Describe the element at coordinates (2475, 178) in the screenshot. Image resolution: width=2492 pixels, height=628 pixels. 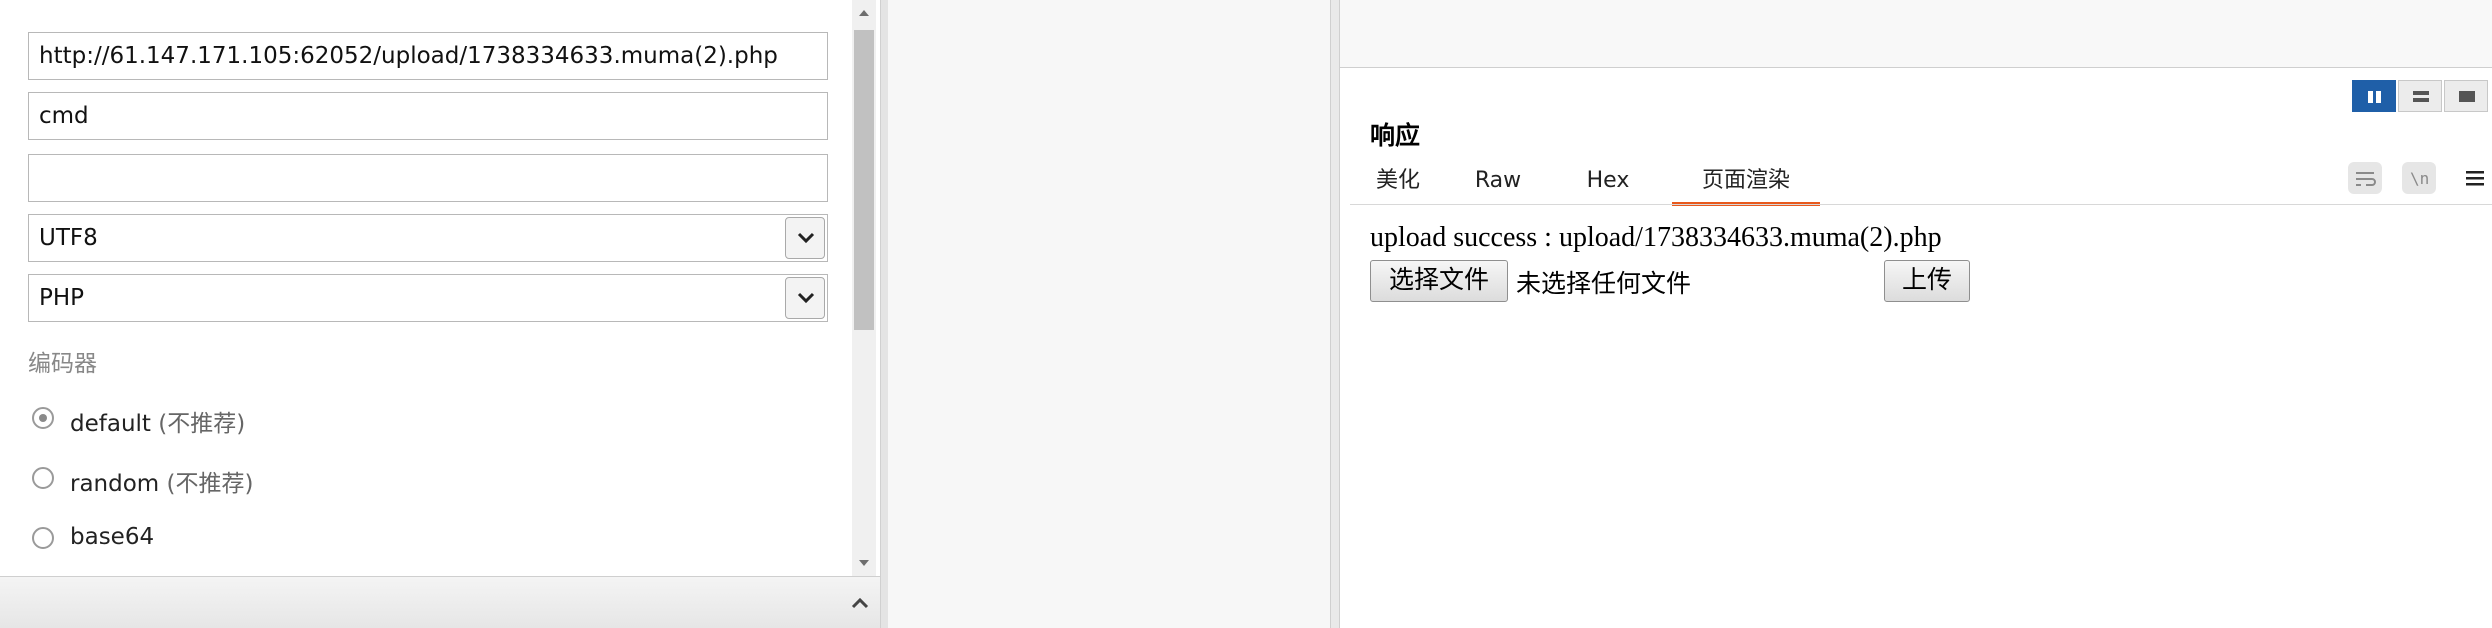
I see `menu-icon` at that location.